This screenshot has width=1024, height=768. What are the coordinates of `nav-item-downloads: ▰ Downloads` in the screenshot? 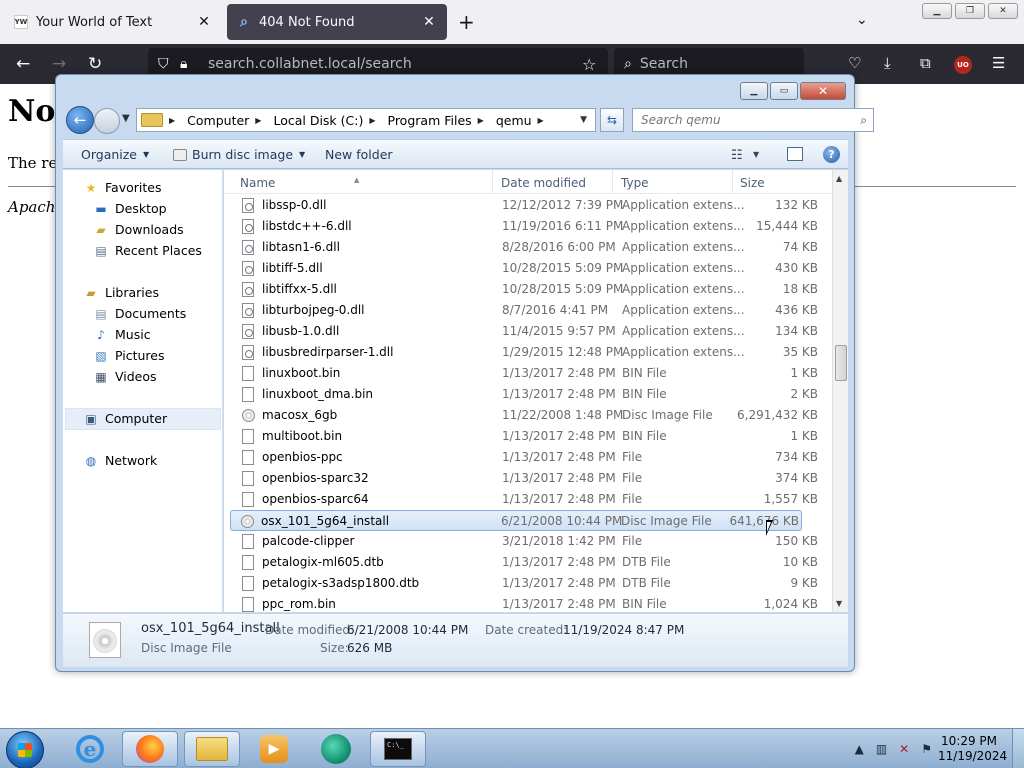 It's located at (138, 229).